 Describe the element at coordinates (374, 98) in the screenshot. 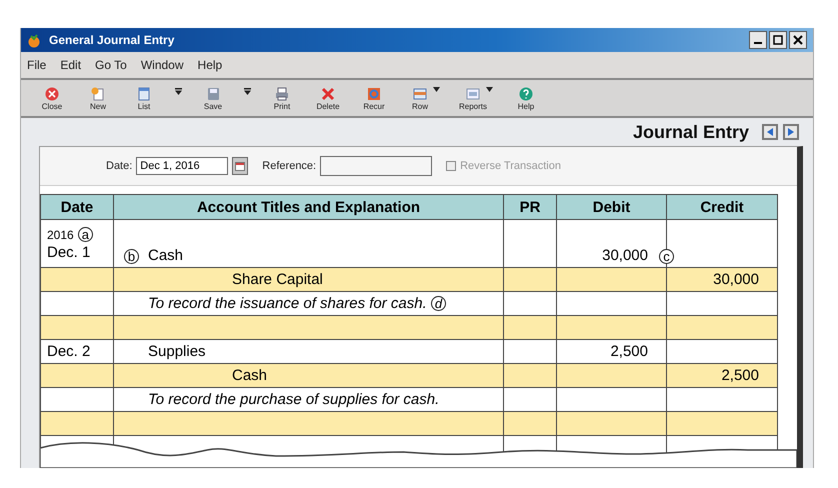

I see `toolbar-button: Recur` at that location.